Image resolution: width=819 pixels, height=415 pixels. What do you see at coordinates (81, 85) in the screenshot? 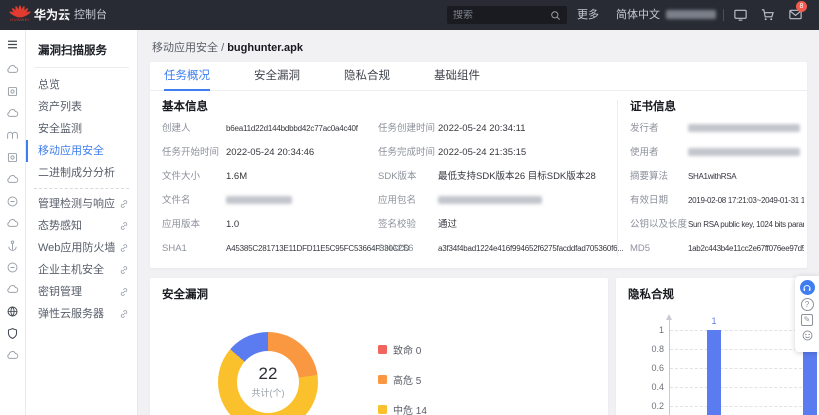
I see `sidebar-item-overview: 总览` at bounding box center [81, 85].